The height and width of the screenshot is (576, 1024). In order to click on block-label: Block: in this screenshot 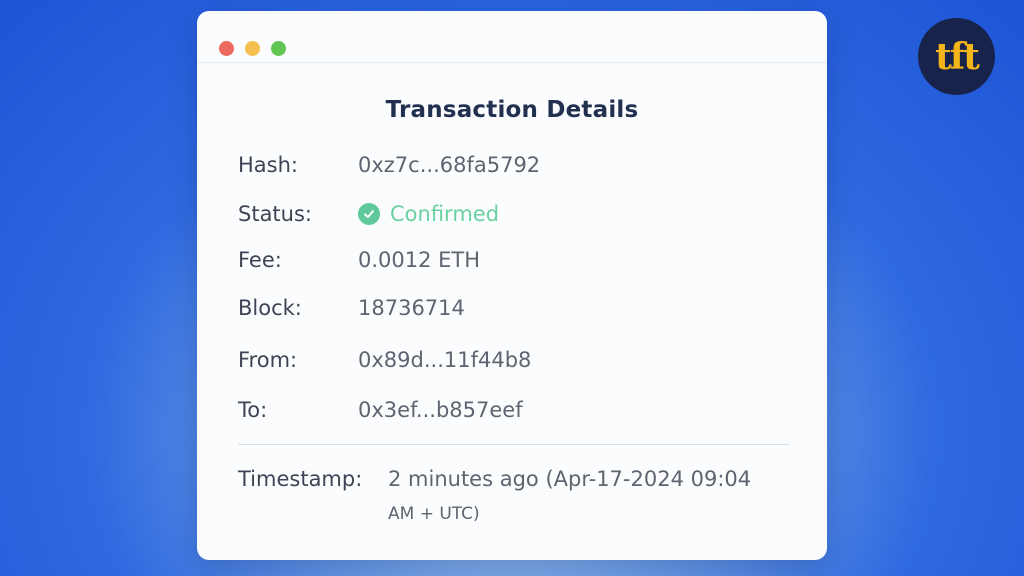, I will do `click(270, 308)`.